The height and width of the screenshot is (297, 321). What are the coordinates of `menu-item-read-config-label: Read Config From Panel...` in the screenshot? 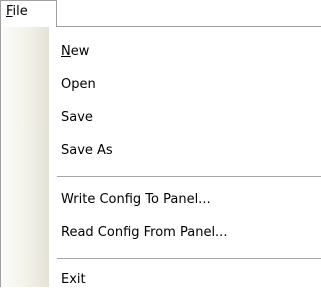 It's located at (144, 232).